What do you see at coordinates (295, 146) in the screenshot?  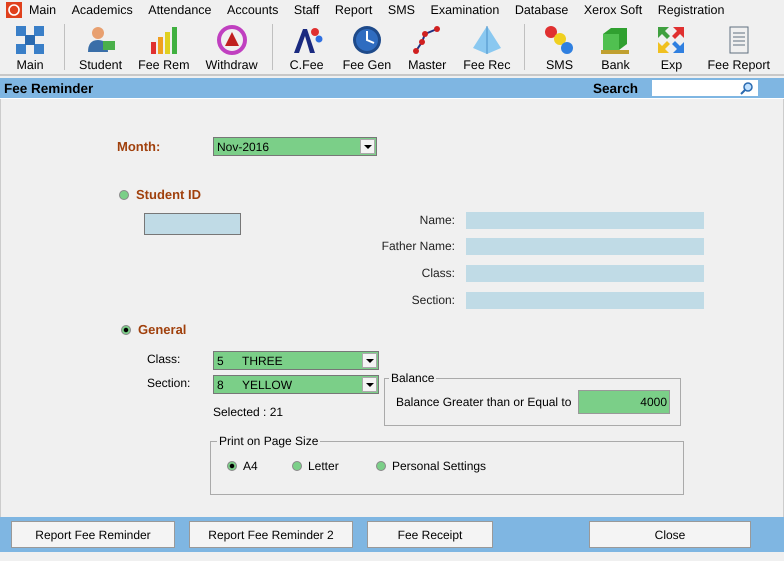 I see `month-dropdown: Nov-2016` at bounding box center [295, 146].